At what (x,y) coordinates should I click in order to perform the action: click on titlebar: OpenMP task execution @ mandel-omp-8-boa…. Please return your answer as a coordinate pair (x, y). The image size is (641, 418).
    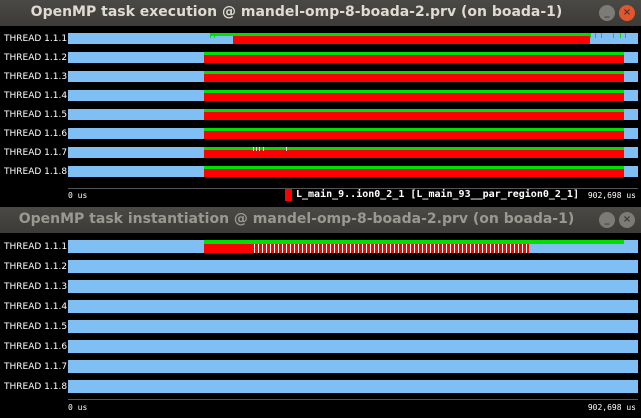
    Looking at the image, I should click on (320, 13).